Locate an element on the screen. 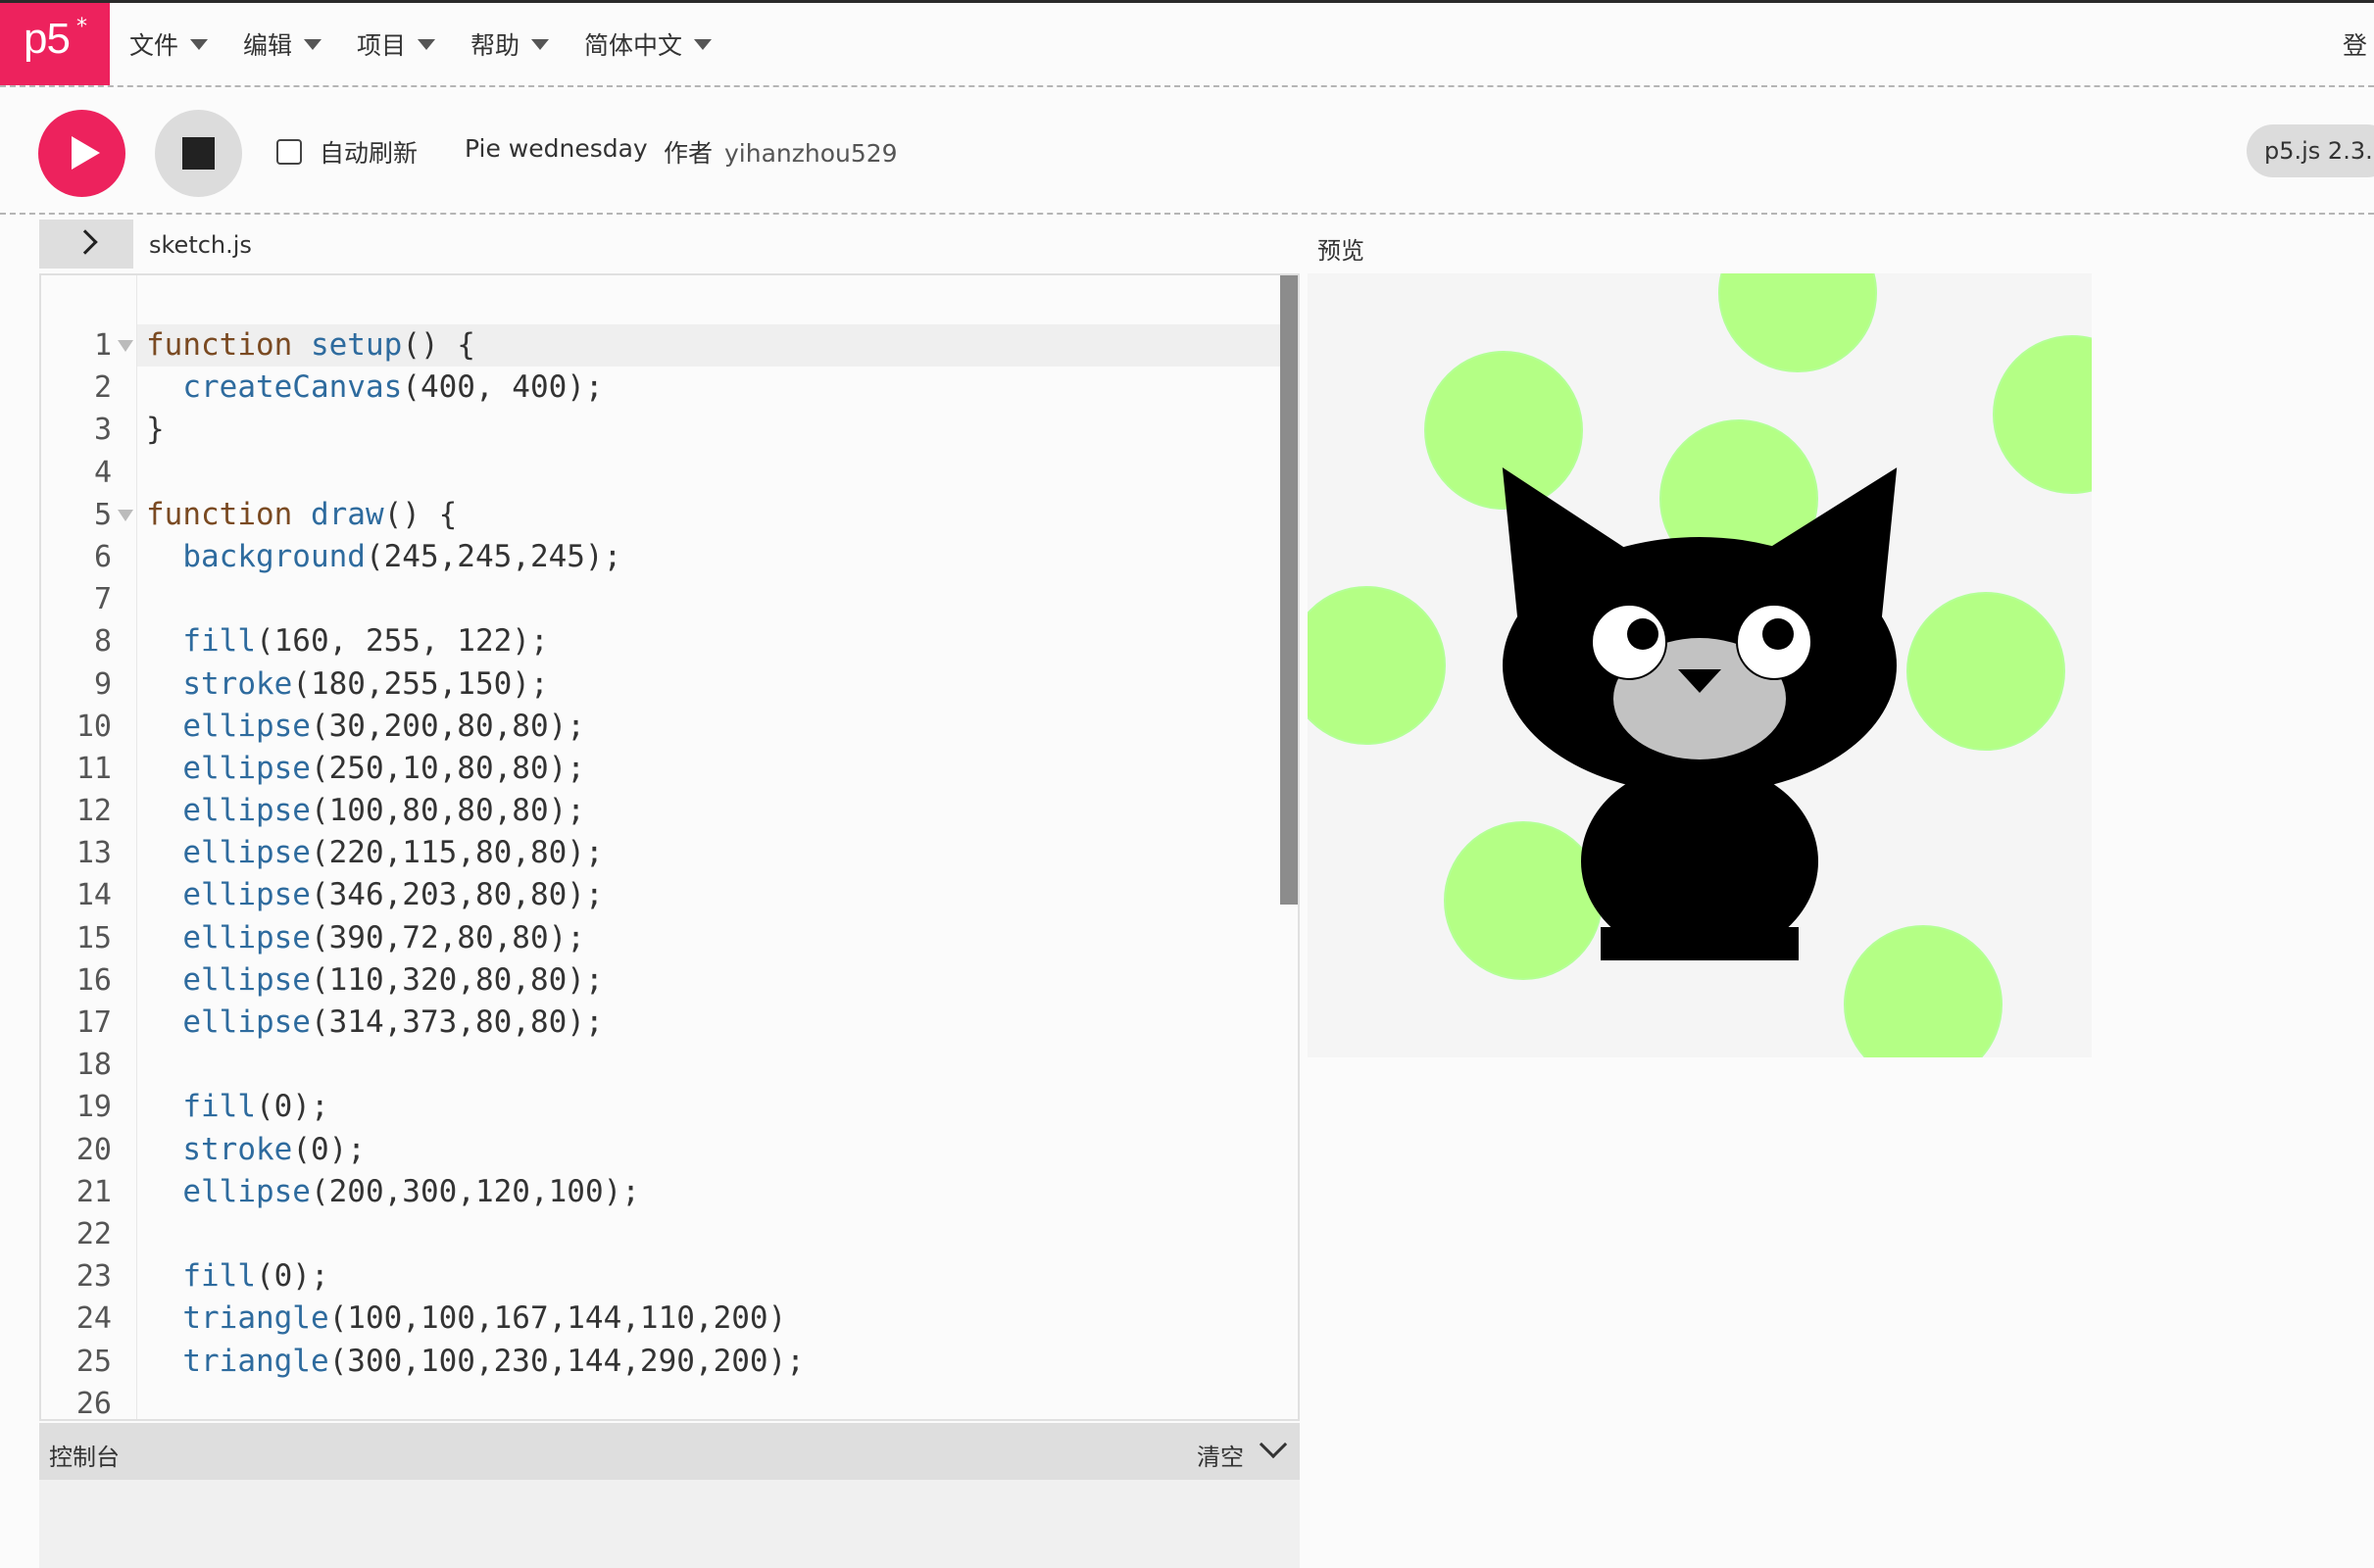 This screenshot has height=1568, width=2374. console-output is located at coordinates (669, 1524).